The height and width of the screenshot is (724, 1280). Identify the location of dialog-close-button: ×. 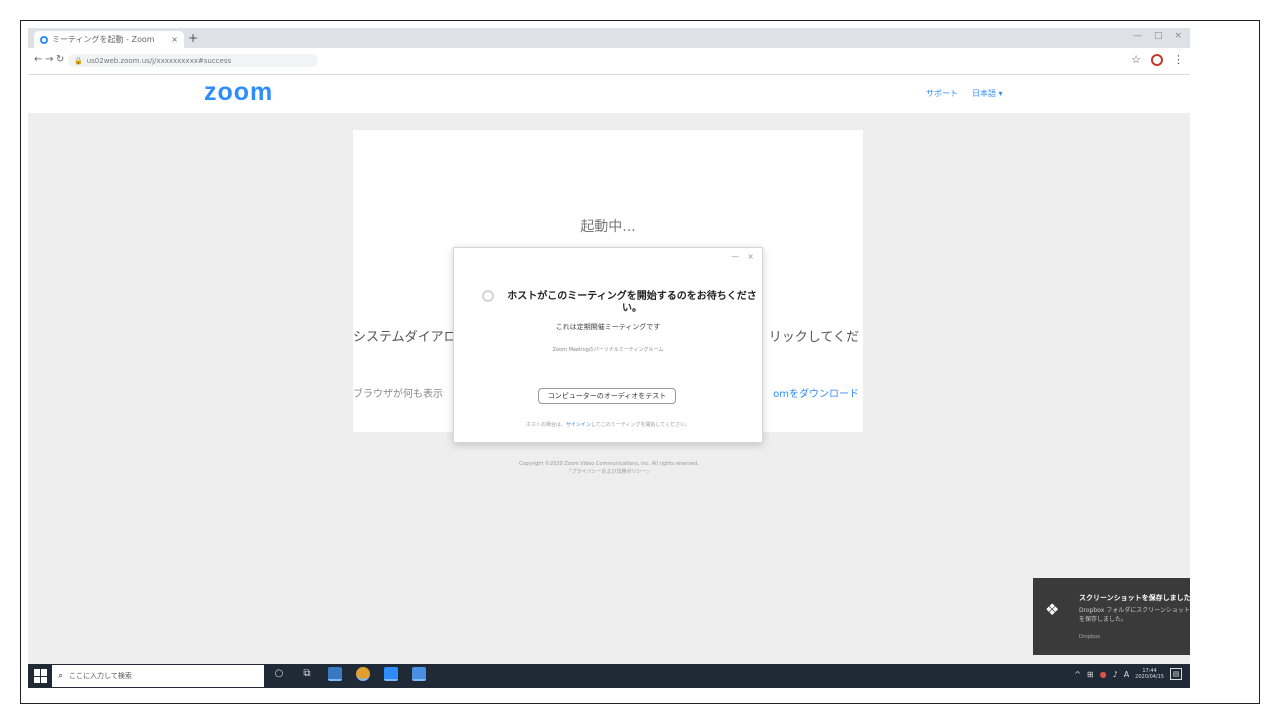
(750, 256).